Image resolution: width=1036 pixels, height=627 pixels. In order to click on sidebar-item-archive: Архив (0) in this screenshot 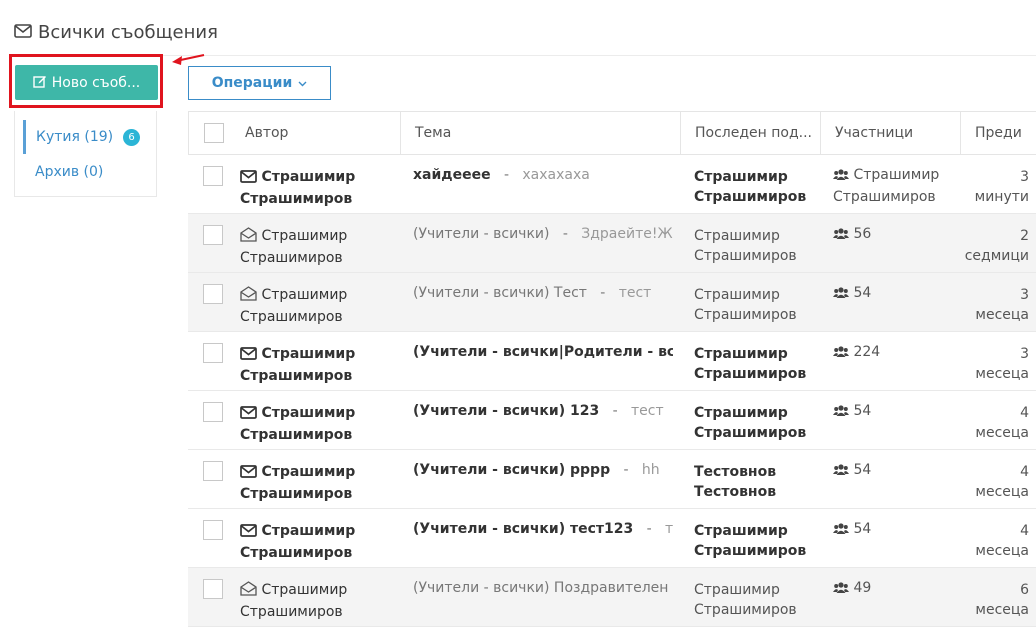, I will do `click(80, 172)`.